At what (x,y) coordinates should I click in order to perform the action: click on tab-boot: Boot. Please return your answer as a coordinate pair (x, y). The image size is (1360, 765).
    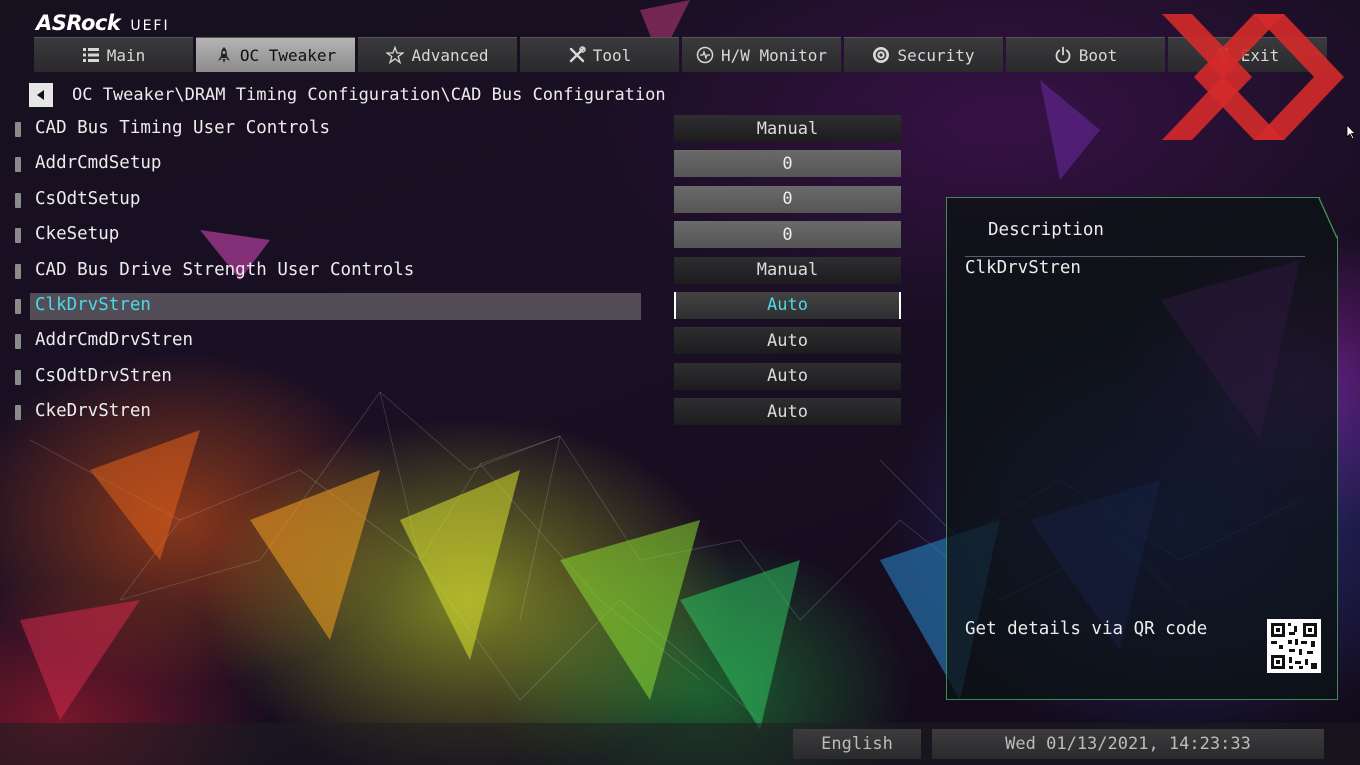
    Looking at the image, I should click on (1085, 54).